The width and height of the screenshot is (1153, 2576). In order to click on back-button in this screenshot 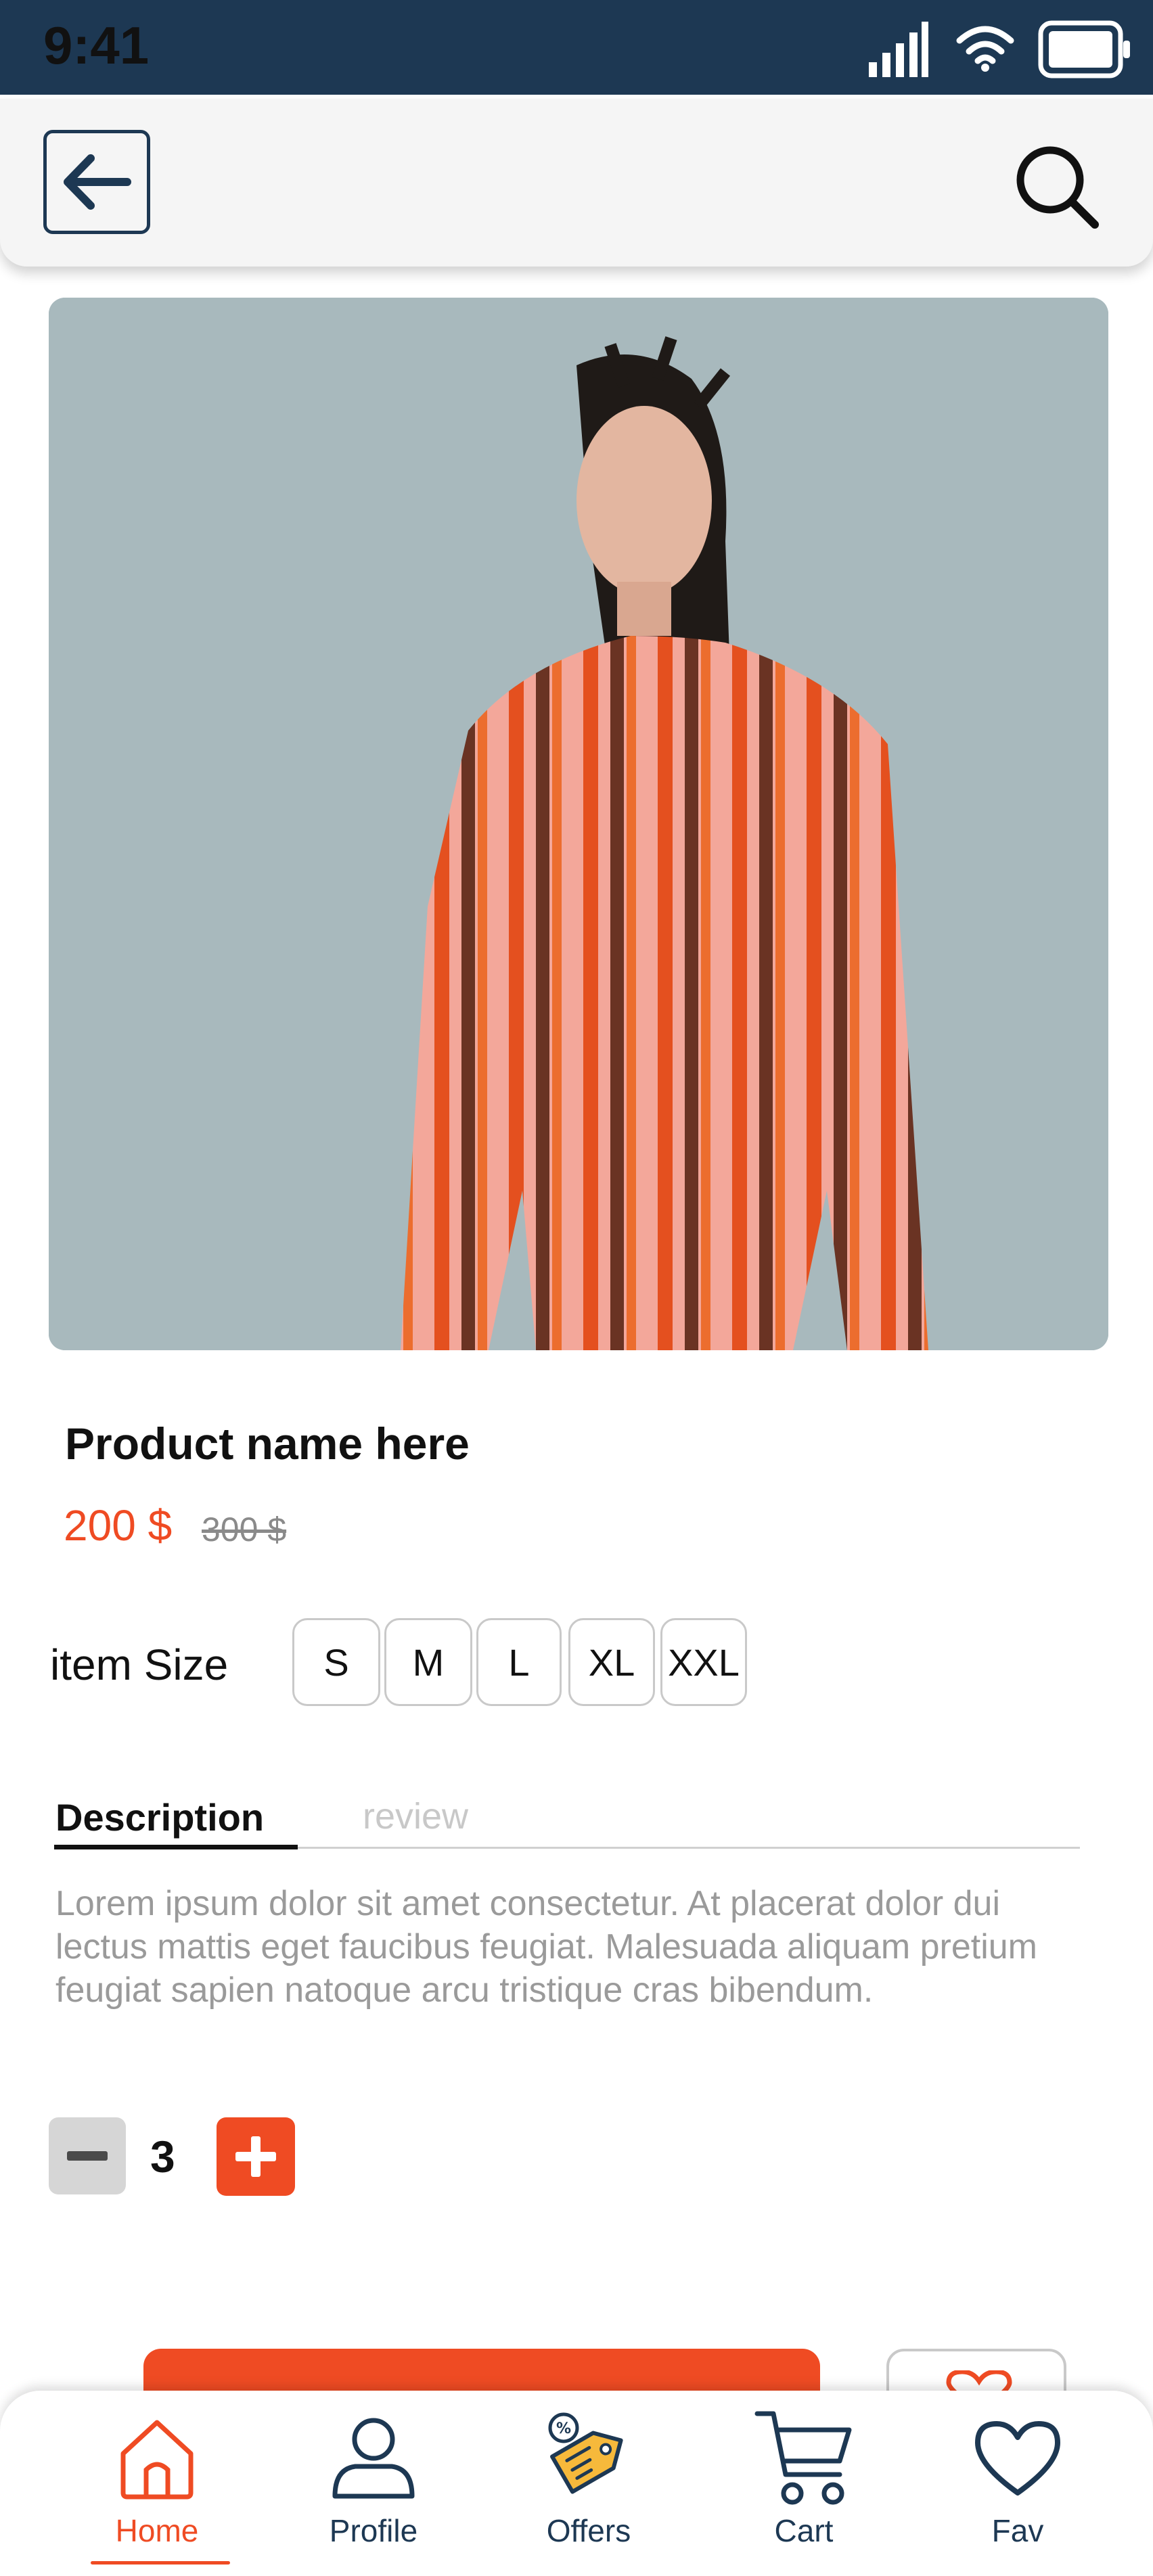, I will do `click(96, 182)`.